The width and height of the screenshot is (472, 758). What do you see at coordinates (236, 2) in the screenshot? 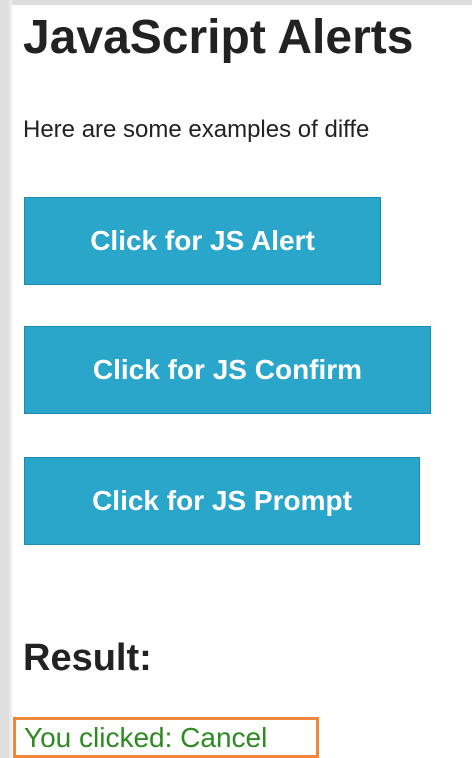
I see `page-top-border` at bounding box center [236, 2].